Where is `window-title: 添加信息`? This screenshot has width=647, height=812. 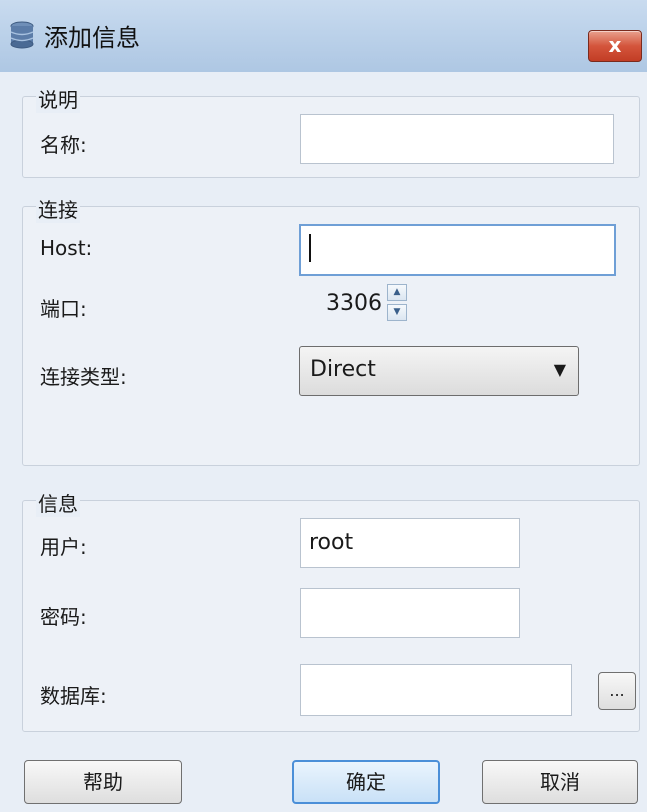 window-title: 添加信息 is located at coordinates (92, 38).